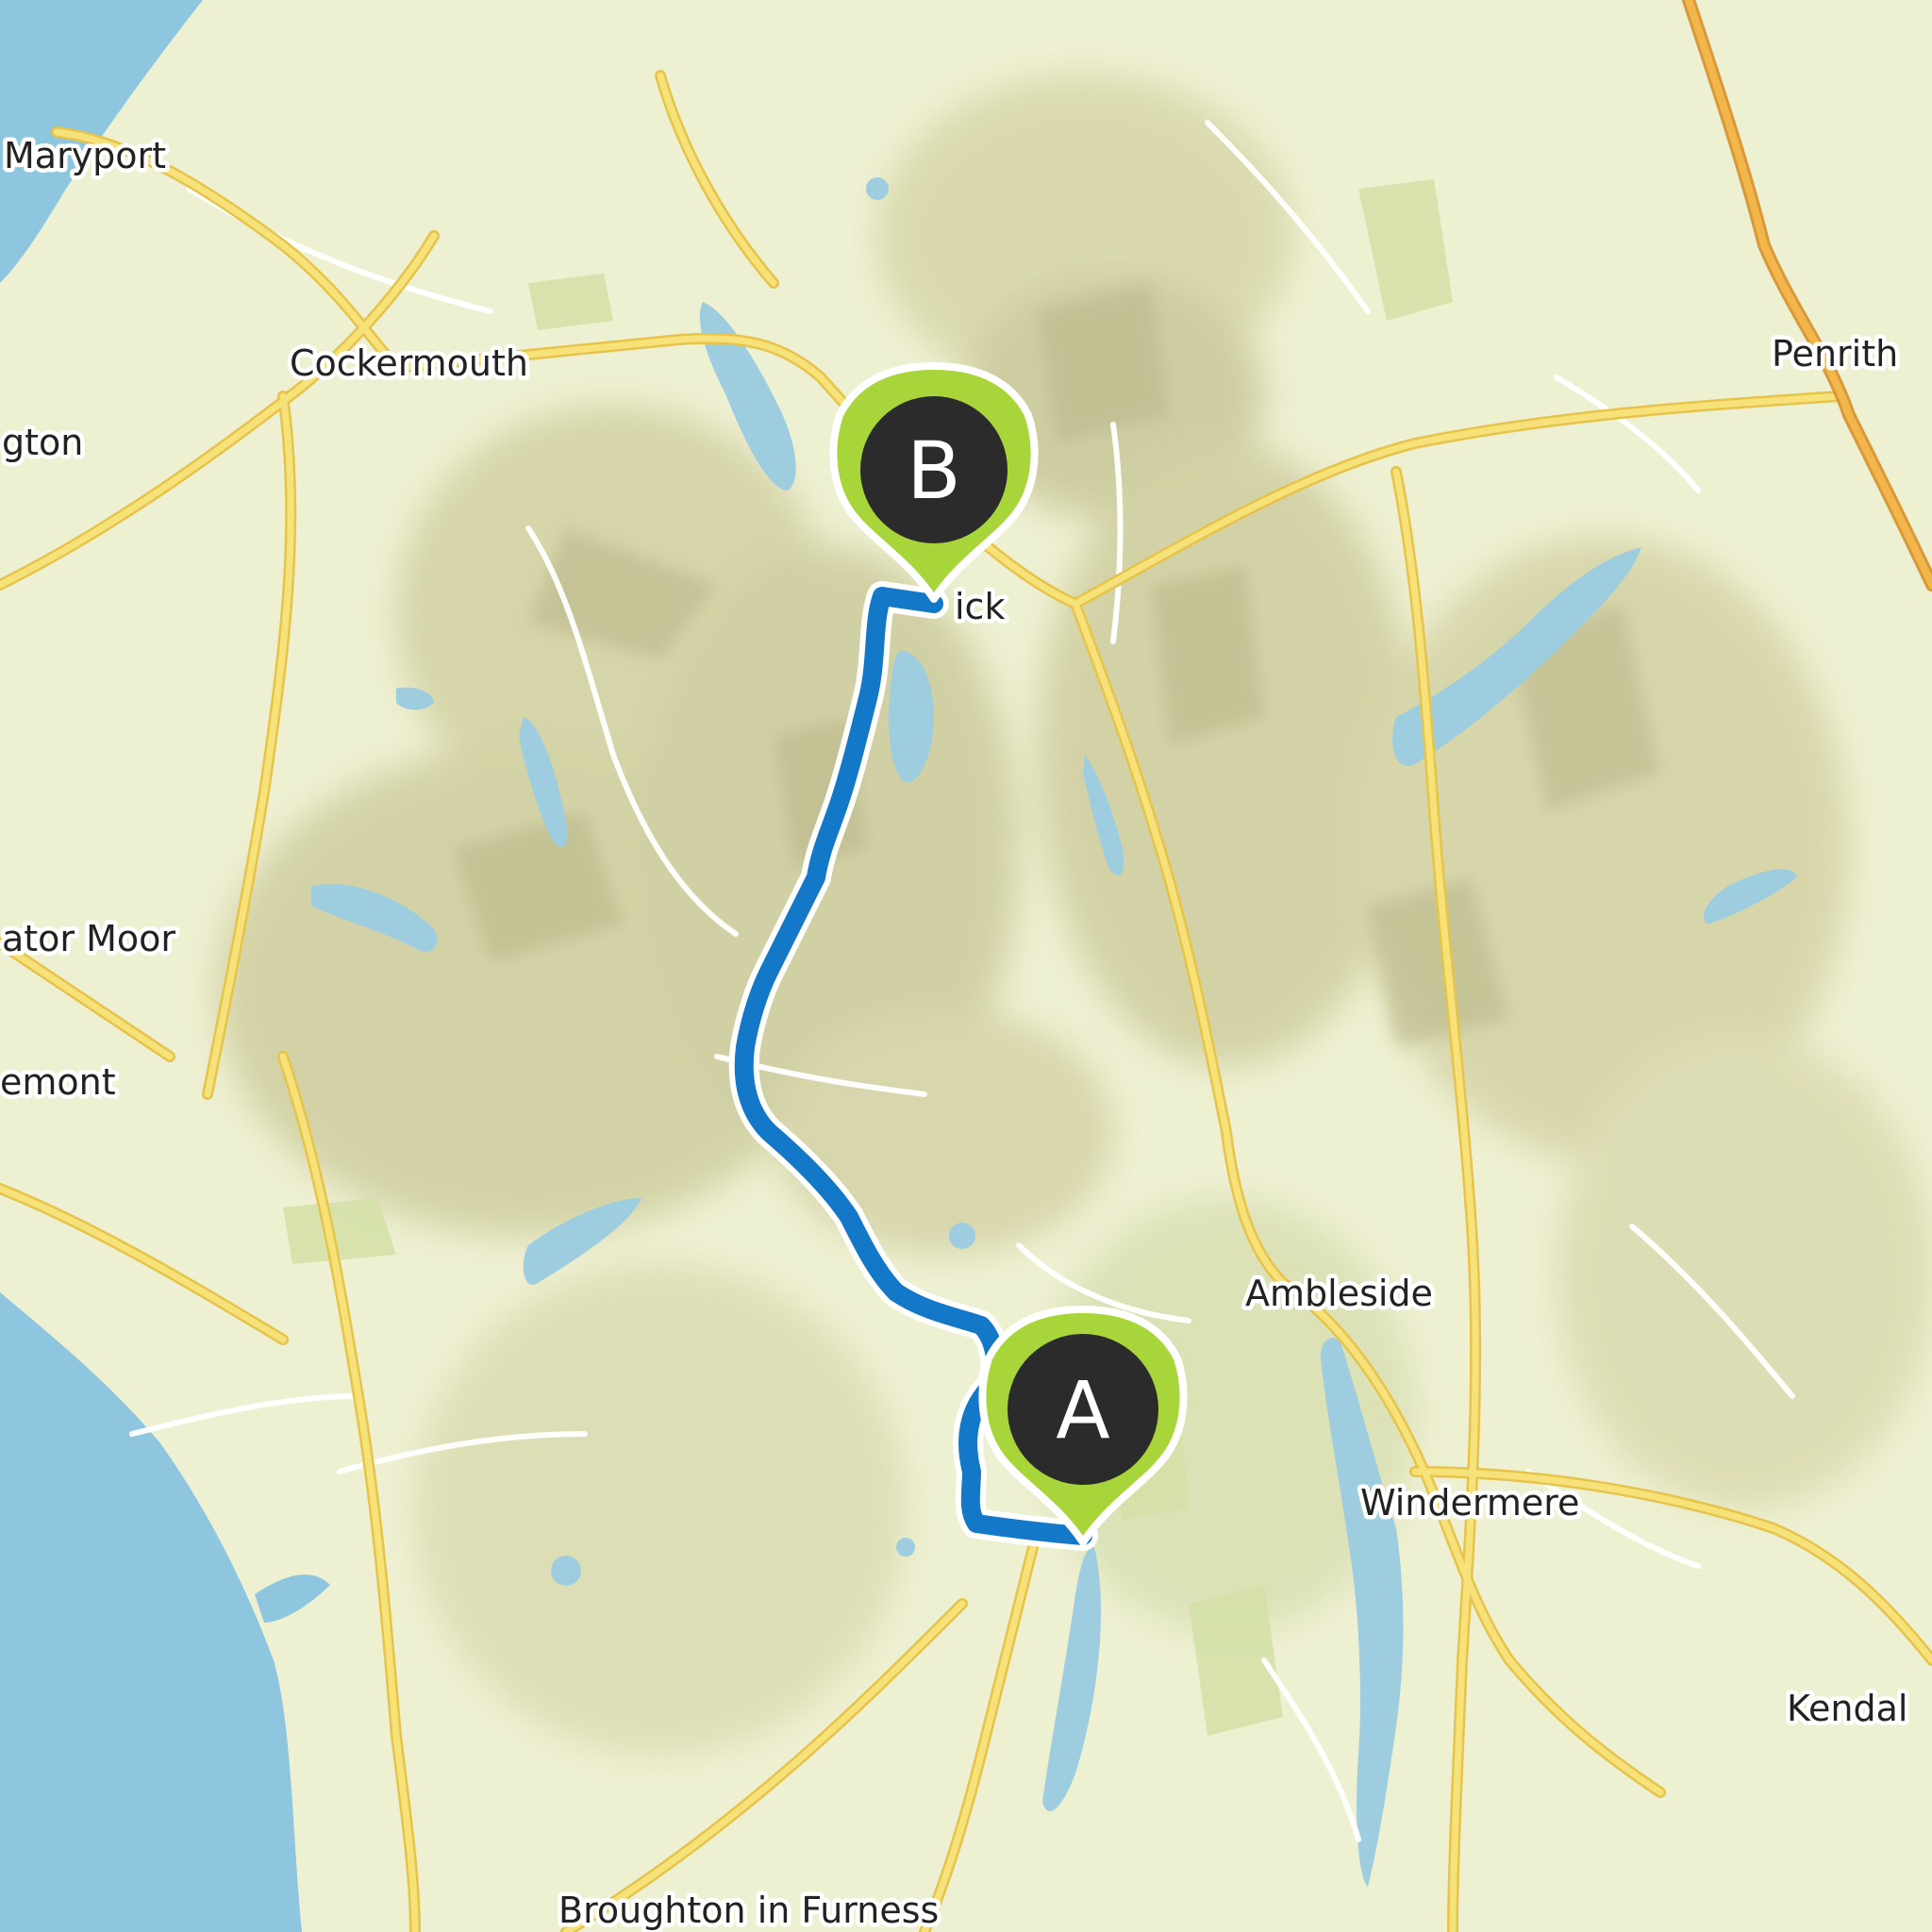 This screenshot has height=1932, width=1932. What do you see at coordinates (980, 606) in the screenshot?
I see `place-label-keswick: ick` at bounding box center [980, 606].